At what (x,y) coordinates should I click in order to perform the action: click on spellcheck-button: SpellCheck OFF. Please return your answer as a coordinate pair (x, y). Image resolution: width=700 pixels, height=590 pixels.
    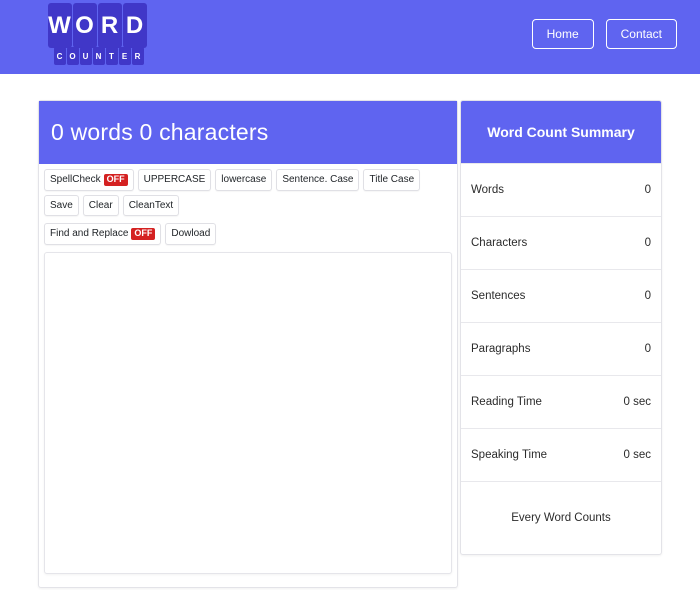
    Looking at the image, I should click on (89, 180).